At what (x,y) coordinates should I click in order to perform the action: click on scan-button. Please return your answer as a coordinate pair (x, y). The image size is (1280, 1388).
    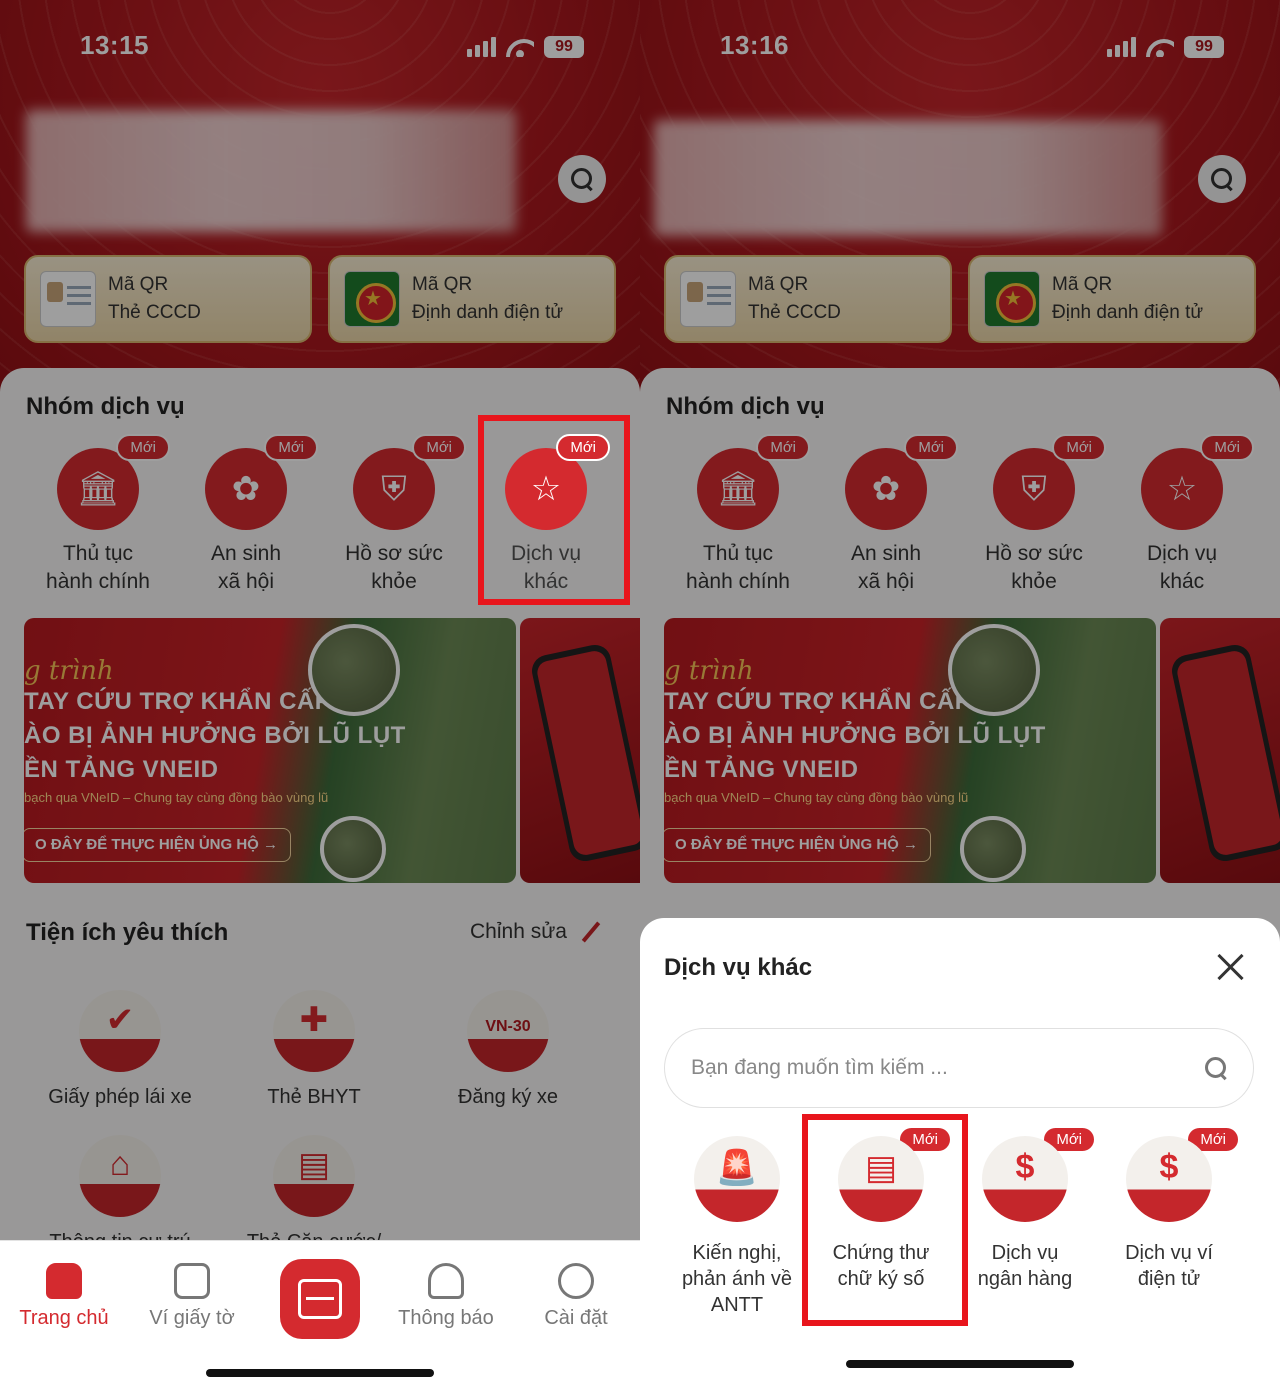
    Looking at the image, I should click on (320, 1299).